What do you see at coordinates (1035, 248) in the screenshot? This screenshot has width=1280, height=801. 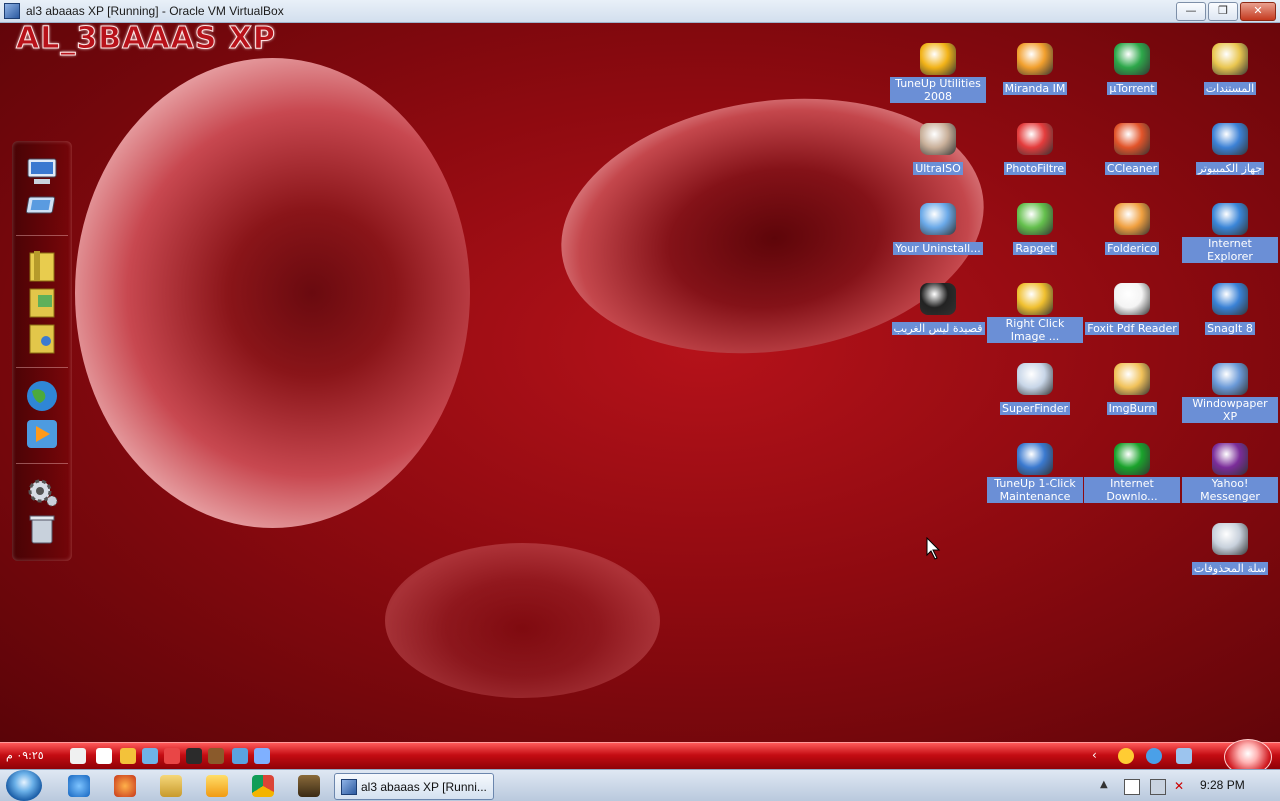 I see `desktop-icon-label: Rapget` at bounding box center [1035, 248].